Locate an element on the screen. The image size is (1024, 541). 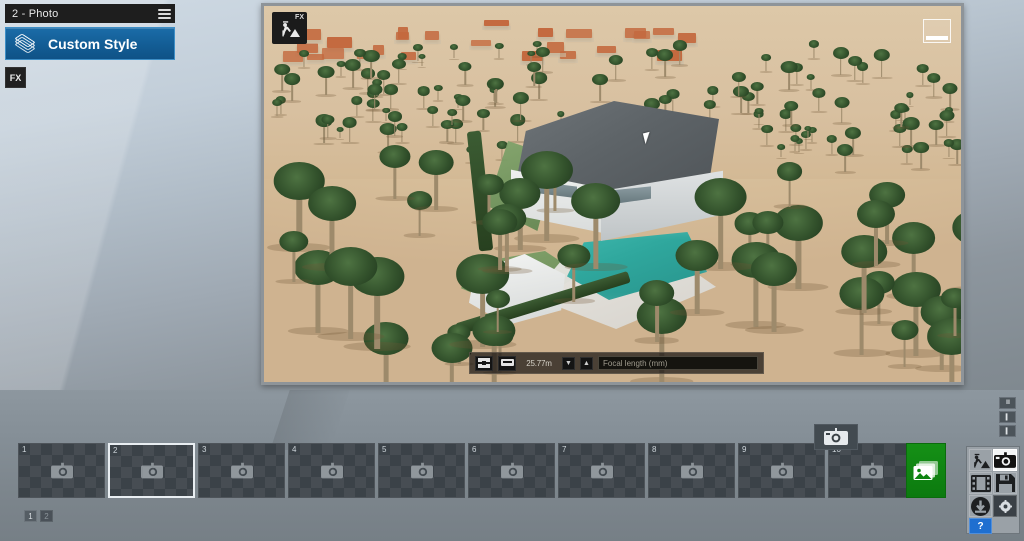
focal-length-input: Focal length (mm) is located at coordinates (678, 363).